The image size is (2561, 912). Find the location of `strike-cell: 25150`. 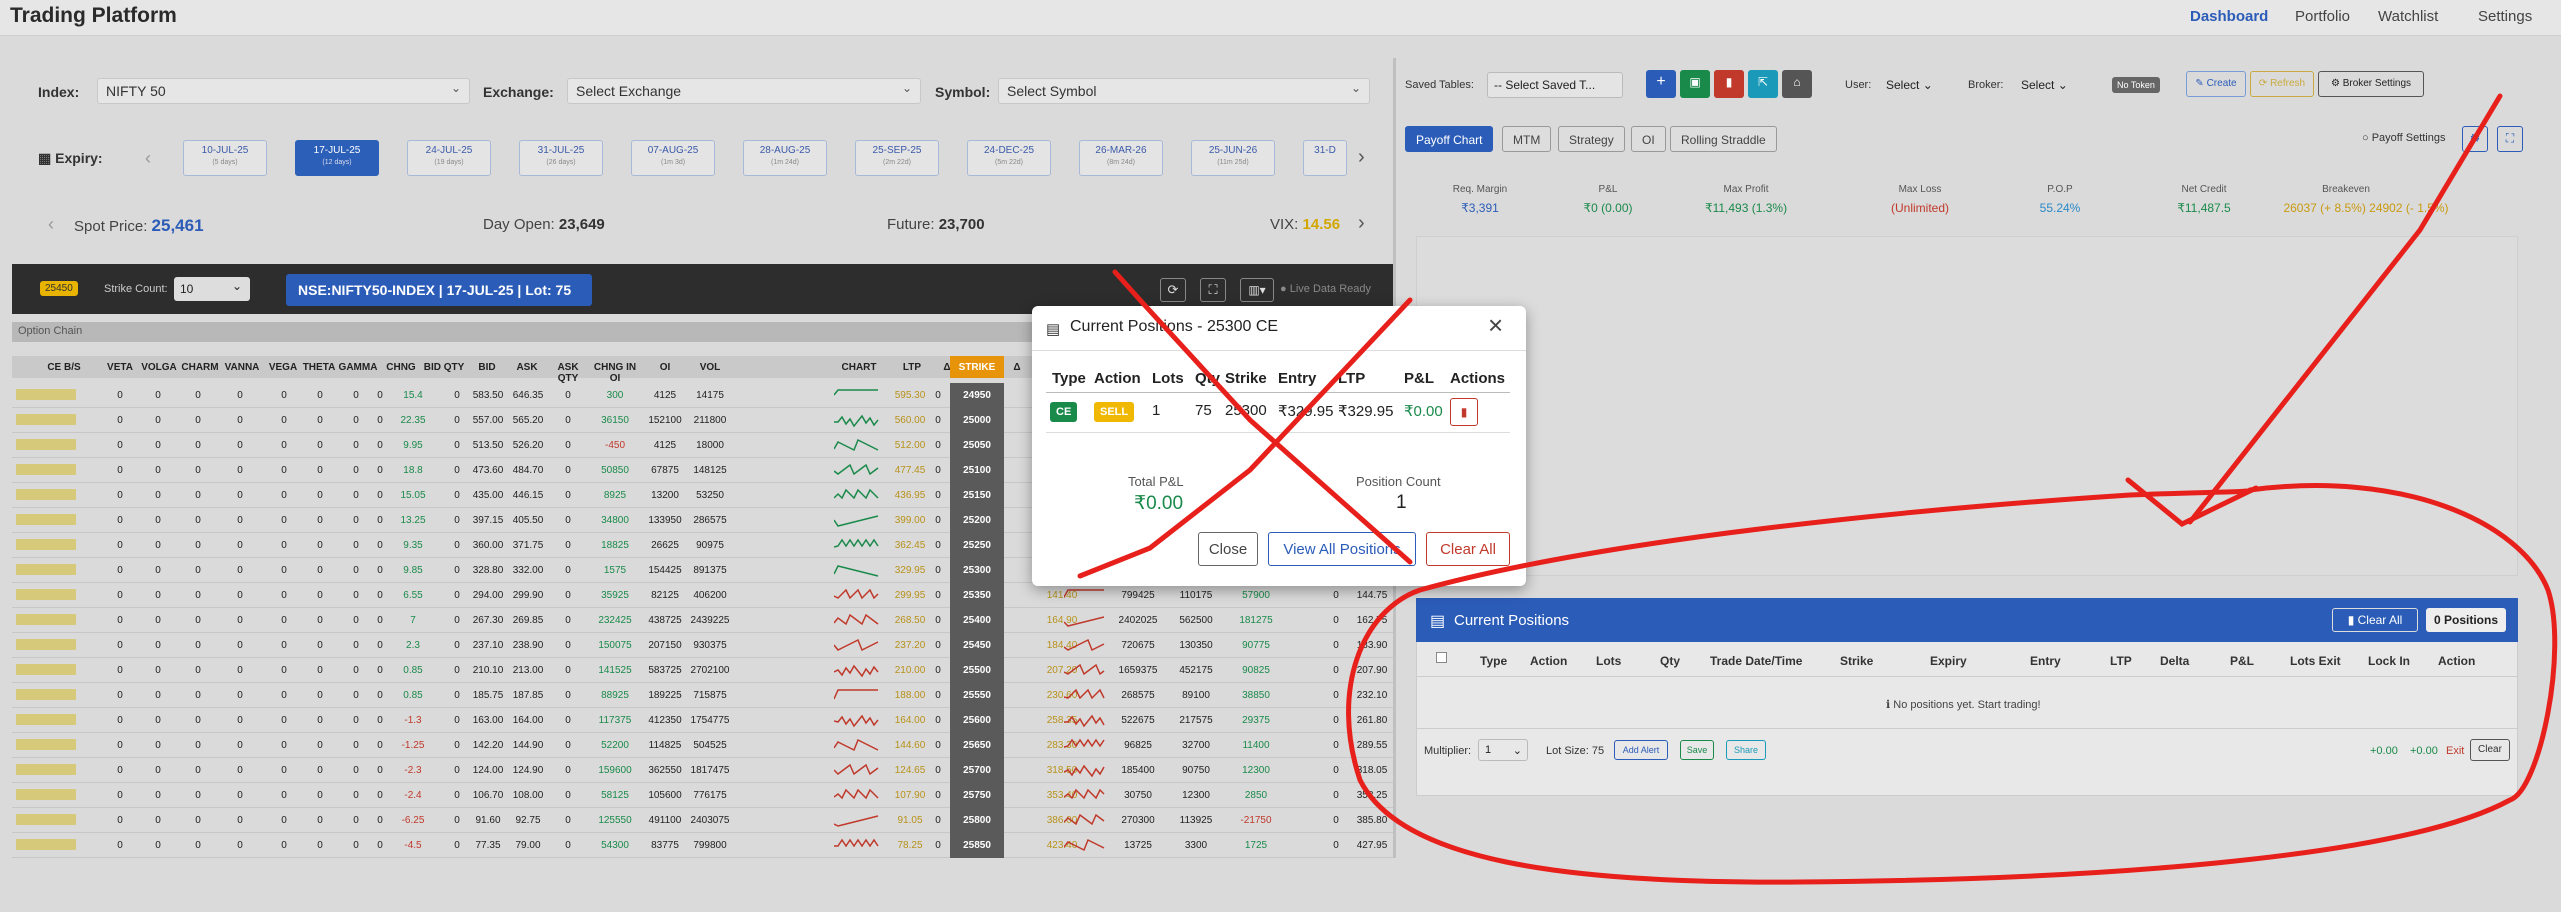

strike-cell: 25150 is located at coordinates (977, 495).